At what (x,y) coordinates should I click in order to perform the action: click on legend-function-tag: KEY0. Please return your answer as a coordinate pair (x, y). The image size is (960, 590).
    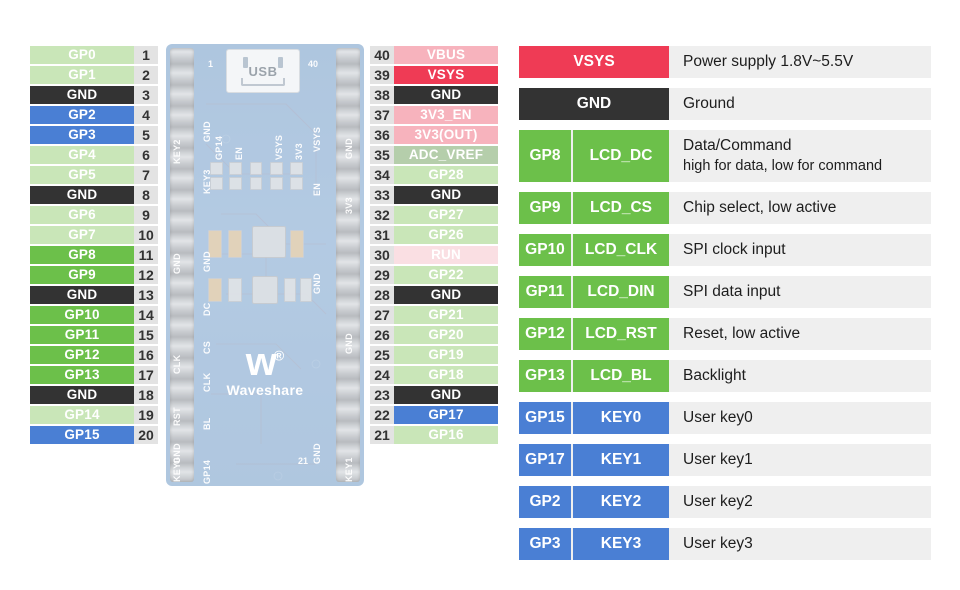
    Looking at the image, I should click on (621, 418).